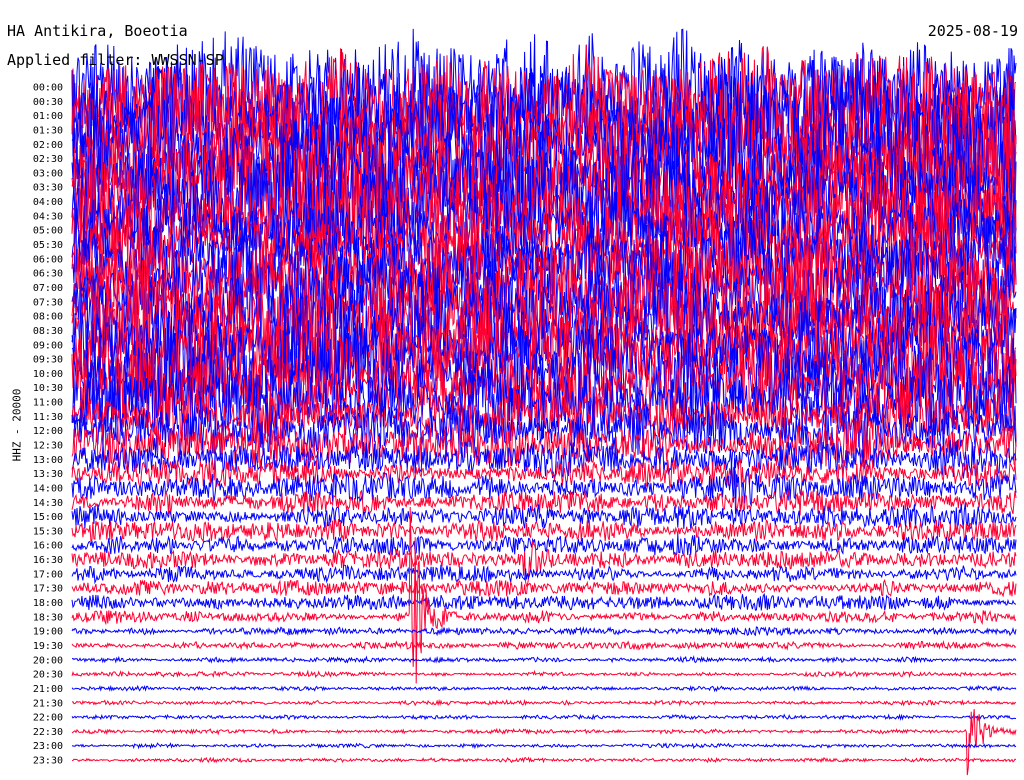 Image resolution: width=1024 pixels, height=780 pixels. Describe the element at coordinates (48, 403) in the screenshot. I see `time-tick-label: 11:00` at that location.